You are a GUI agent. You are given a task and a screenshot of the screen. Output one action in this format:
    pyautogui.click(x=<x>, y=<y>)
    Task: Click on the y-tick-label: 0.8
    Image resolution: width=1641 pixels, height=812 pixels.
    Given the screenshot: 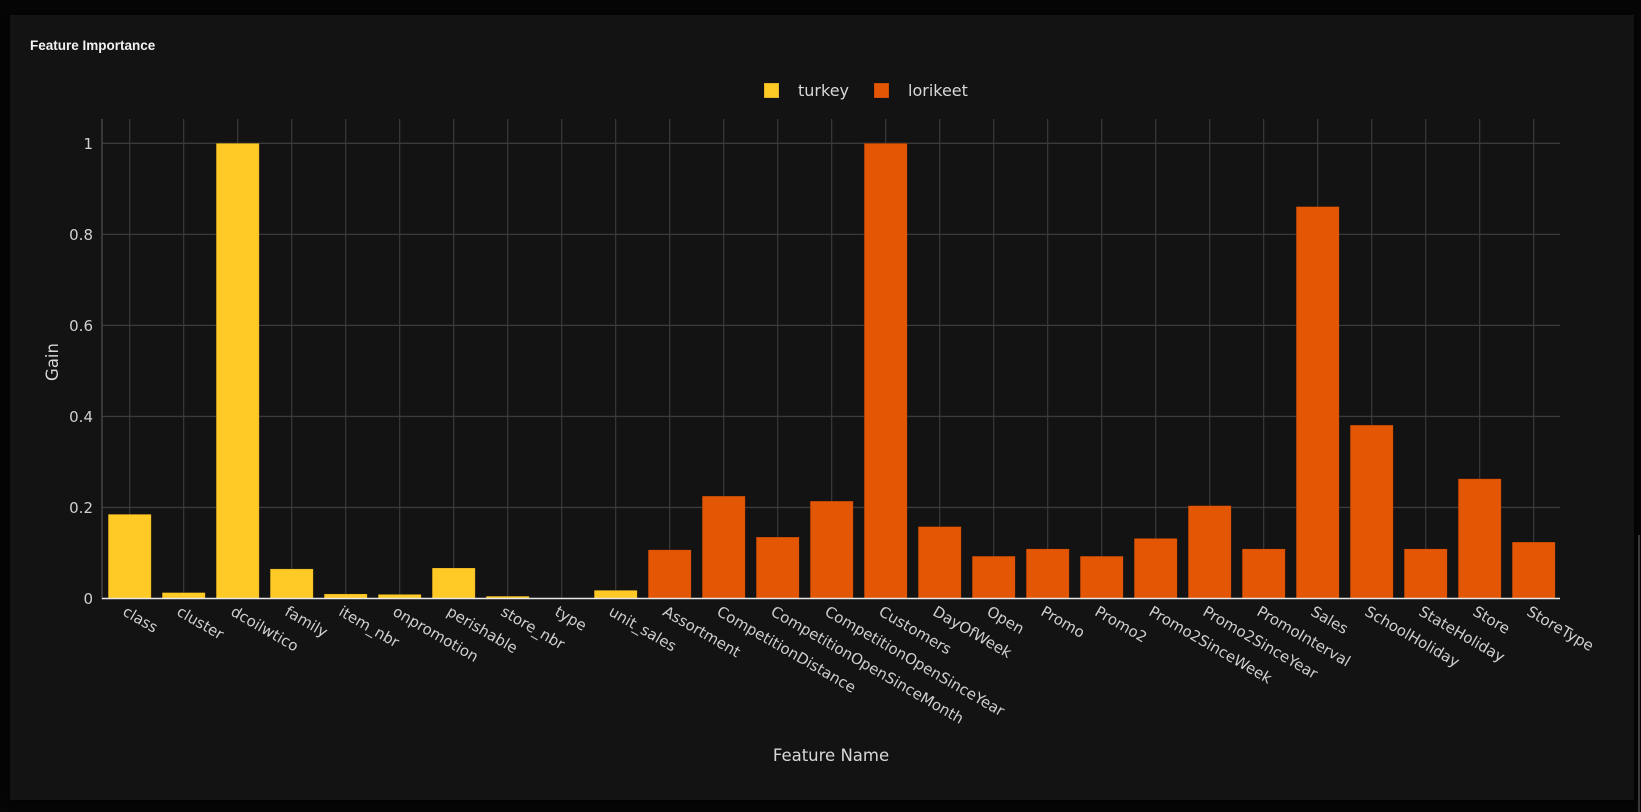 What is the action you would take?
    pyautogui.click(x=81, y=235)
    